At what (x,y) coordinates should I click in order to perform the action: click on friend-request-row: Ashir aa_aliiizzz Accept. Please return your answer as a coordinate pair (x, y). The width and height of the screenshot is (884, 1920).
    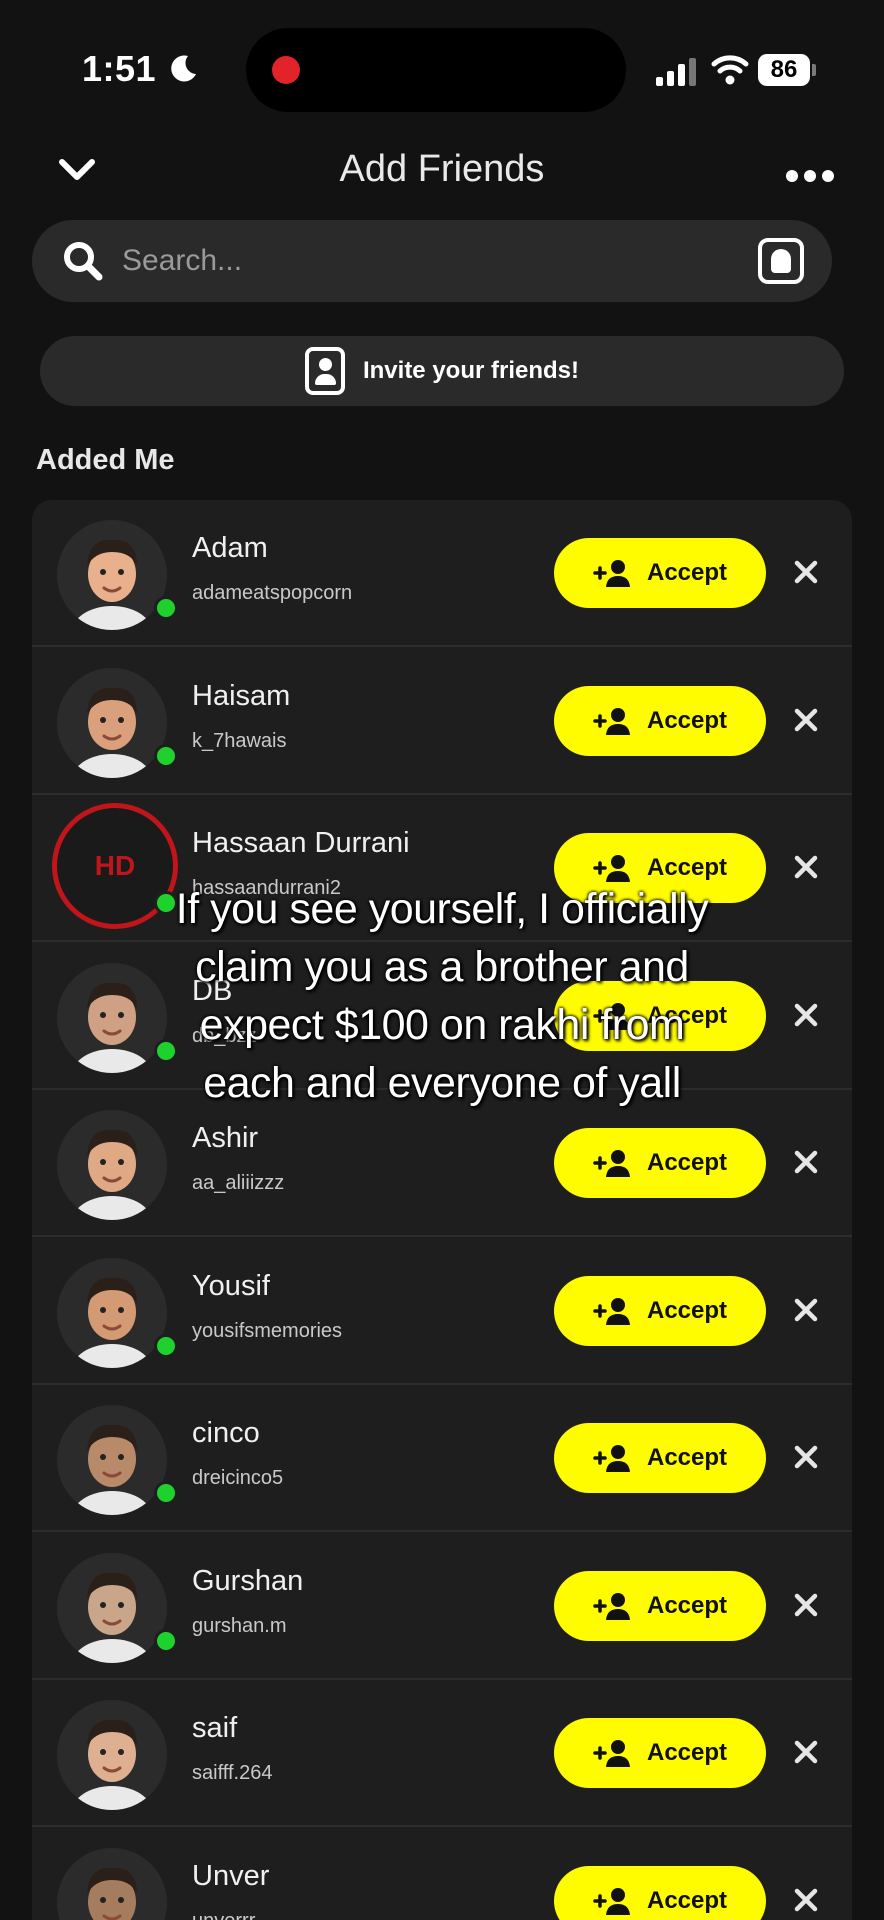
    Looking at the image, I should click on (442, 1163).